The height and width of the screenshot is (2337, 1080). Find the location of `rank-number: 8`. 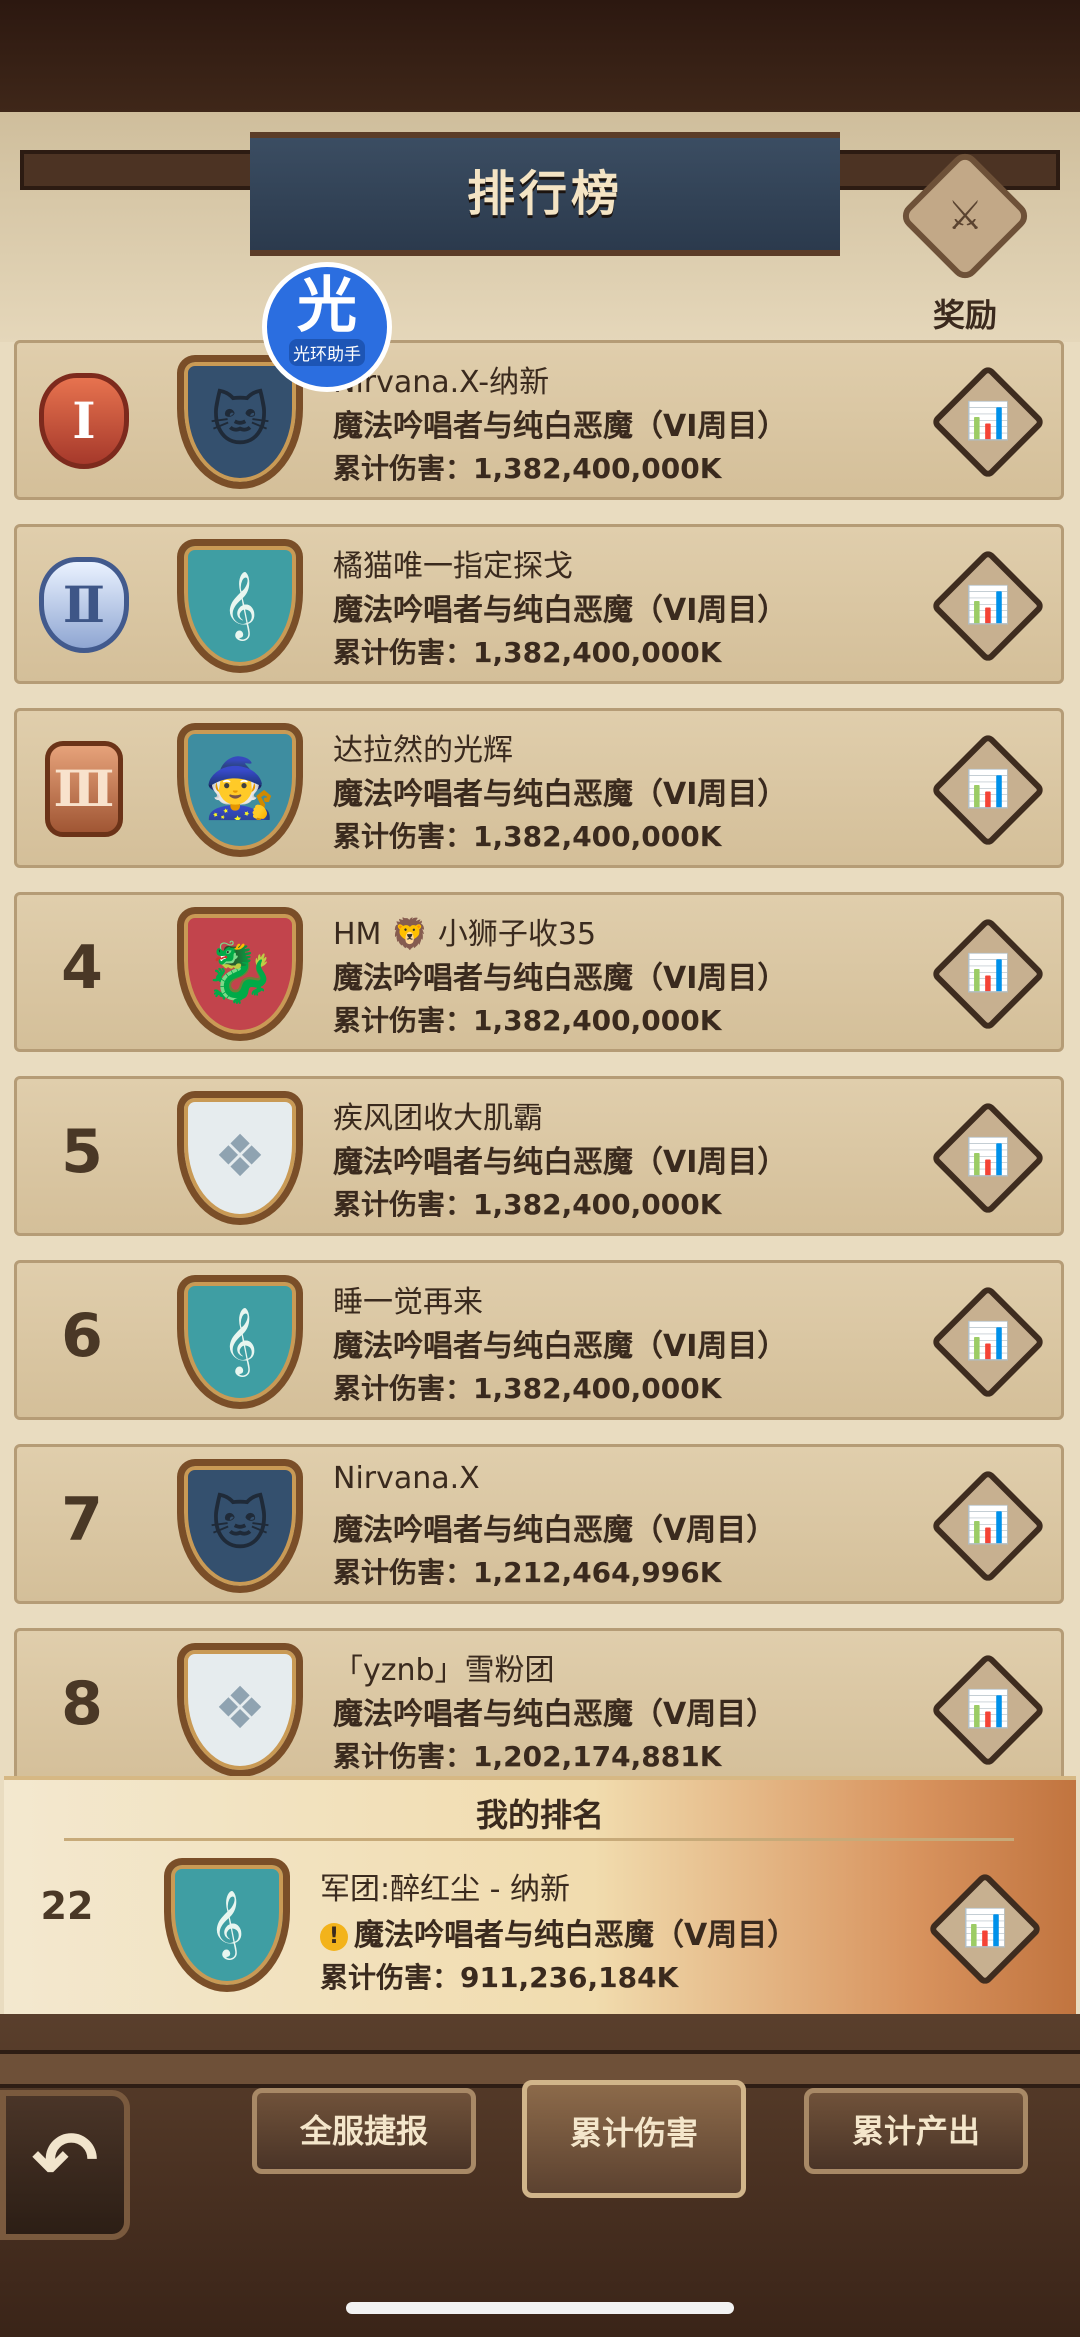

rank-number: 8 is located at coordinates (82, 1704).